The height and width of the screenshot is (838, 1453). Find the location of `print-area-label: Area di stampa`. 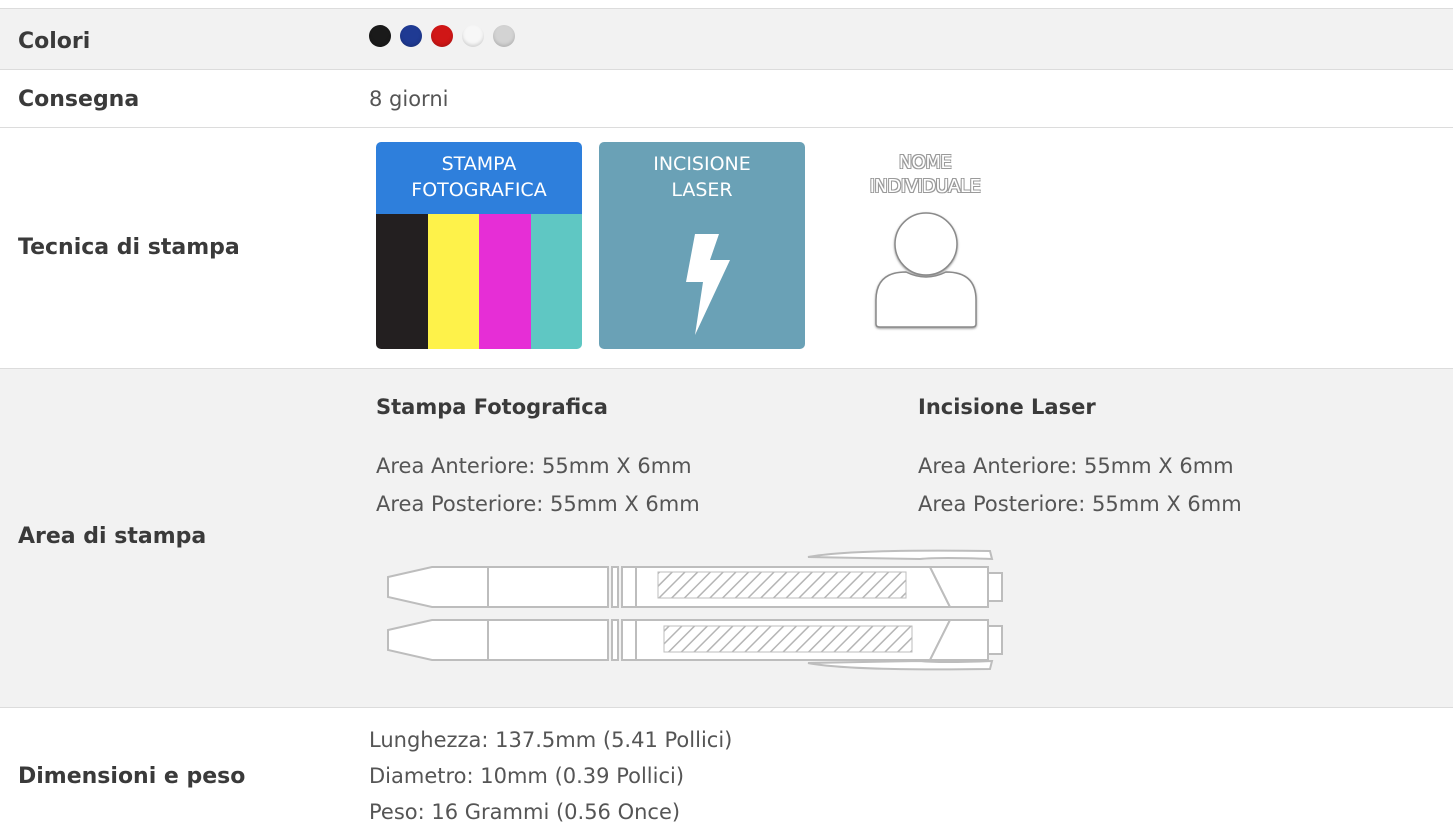

print-area-label: Area di stampa is located at coordinates (112, 536).